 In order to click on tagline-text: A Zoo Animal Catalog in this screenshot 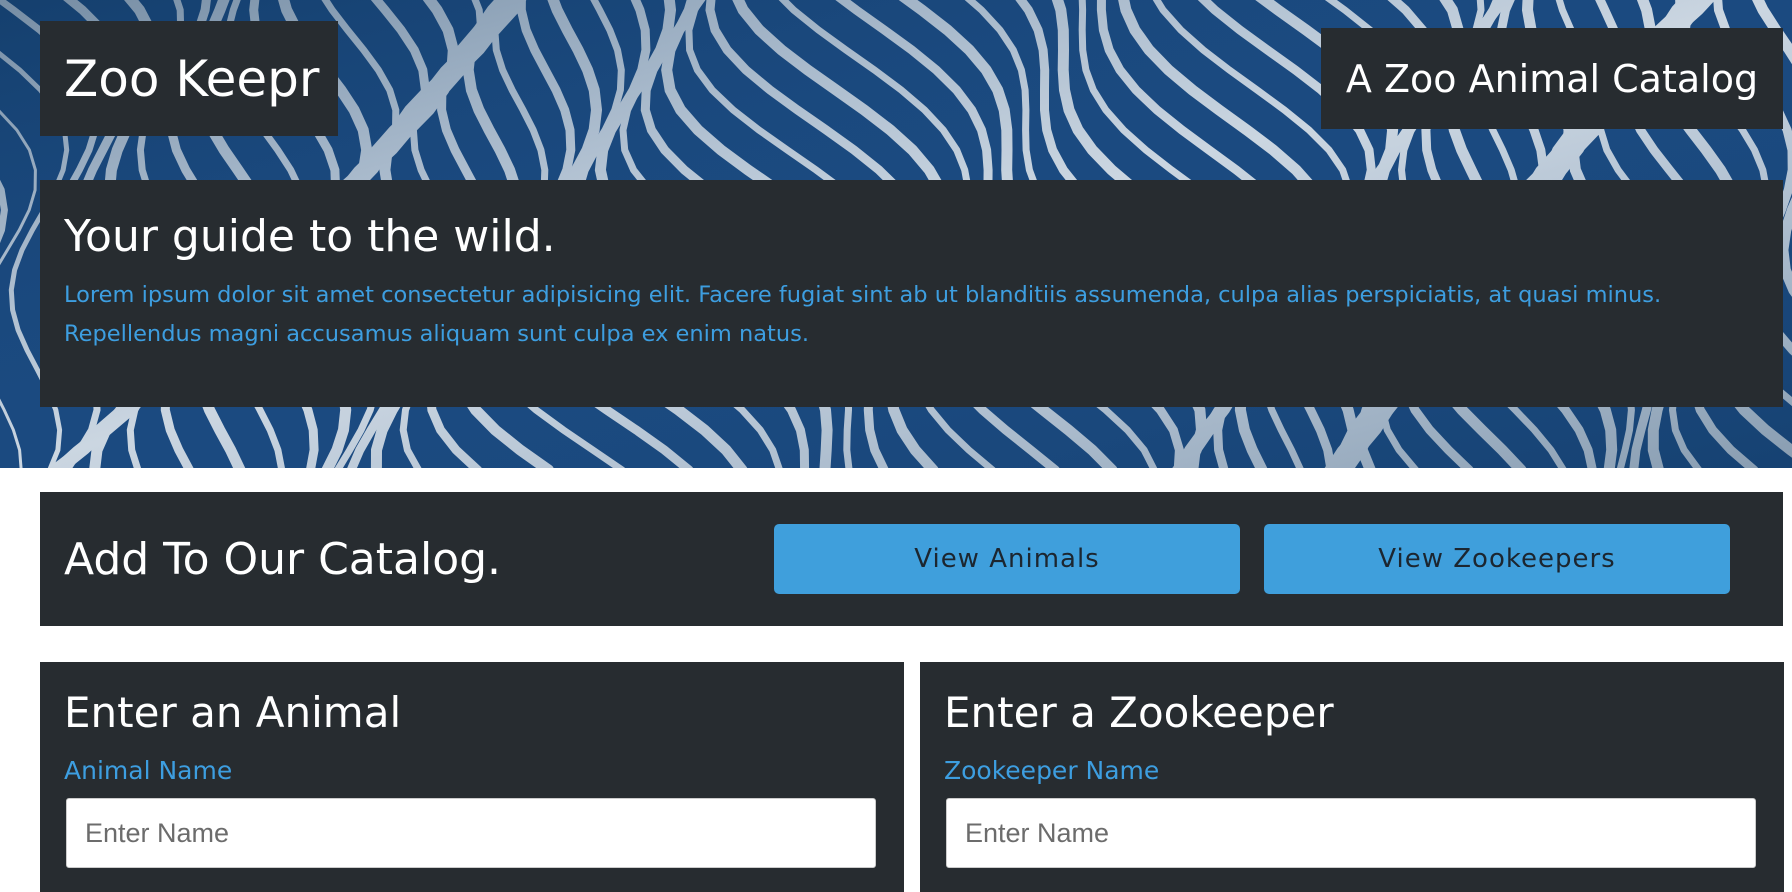, I will do `click(1552, 78)`.